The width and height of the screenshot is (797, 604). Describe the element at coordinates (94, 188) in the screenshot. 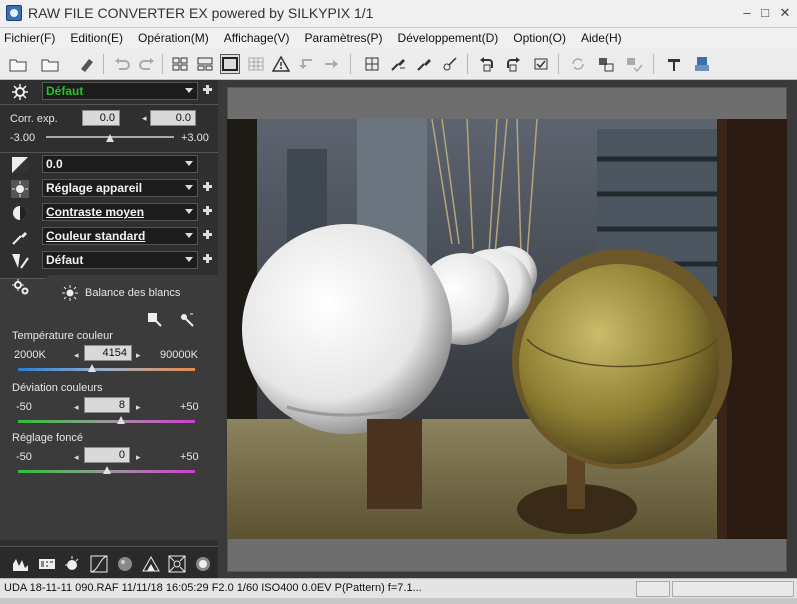

I see `wb-preset-value: Réglage appareil` at that location.